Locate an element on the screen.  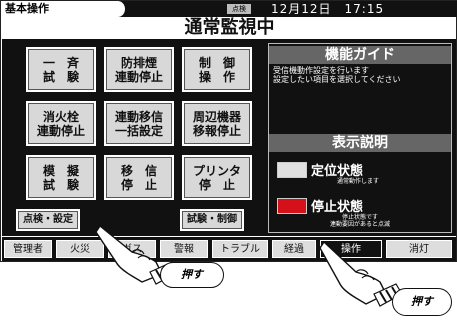
tab-admin: 管理者 is located at coordinates (28, 249).